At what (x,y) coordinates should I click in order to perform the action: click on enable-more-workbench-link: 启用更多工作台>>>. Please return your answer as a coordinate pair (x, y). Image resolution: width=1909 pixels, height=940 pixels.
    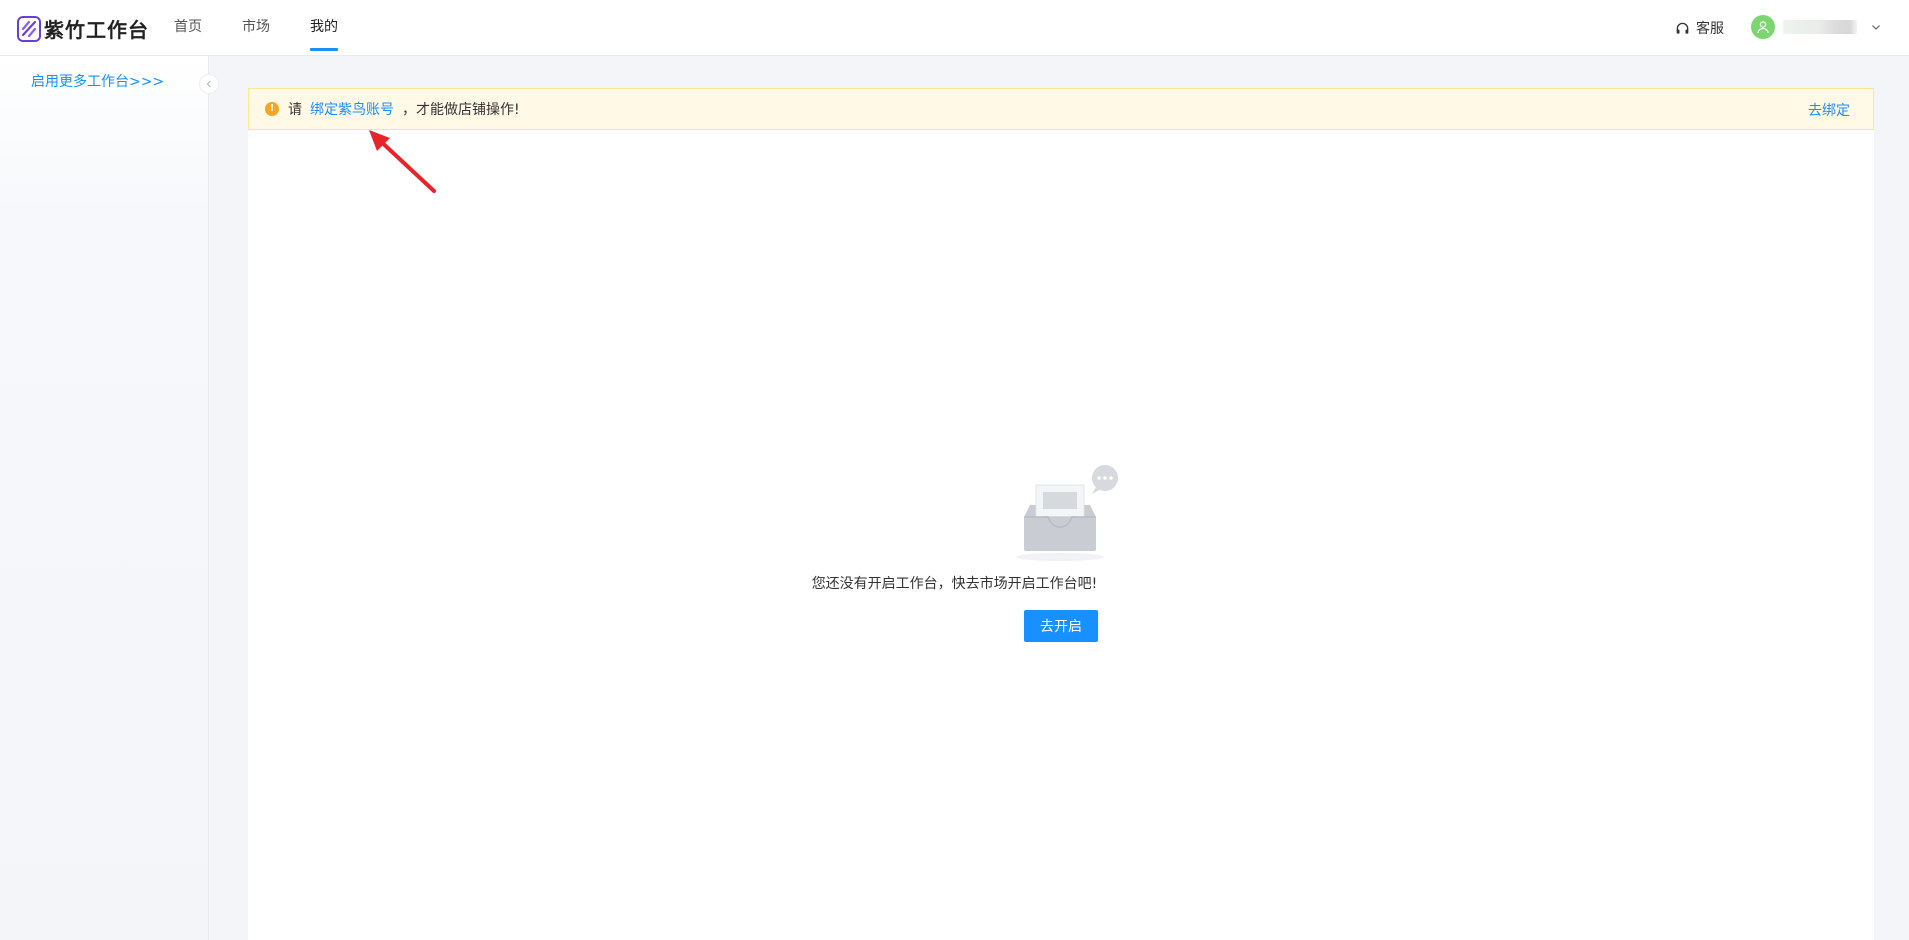
    Looking at the image, I should click on (97, 81).